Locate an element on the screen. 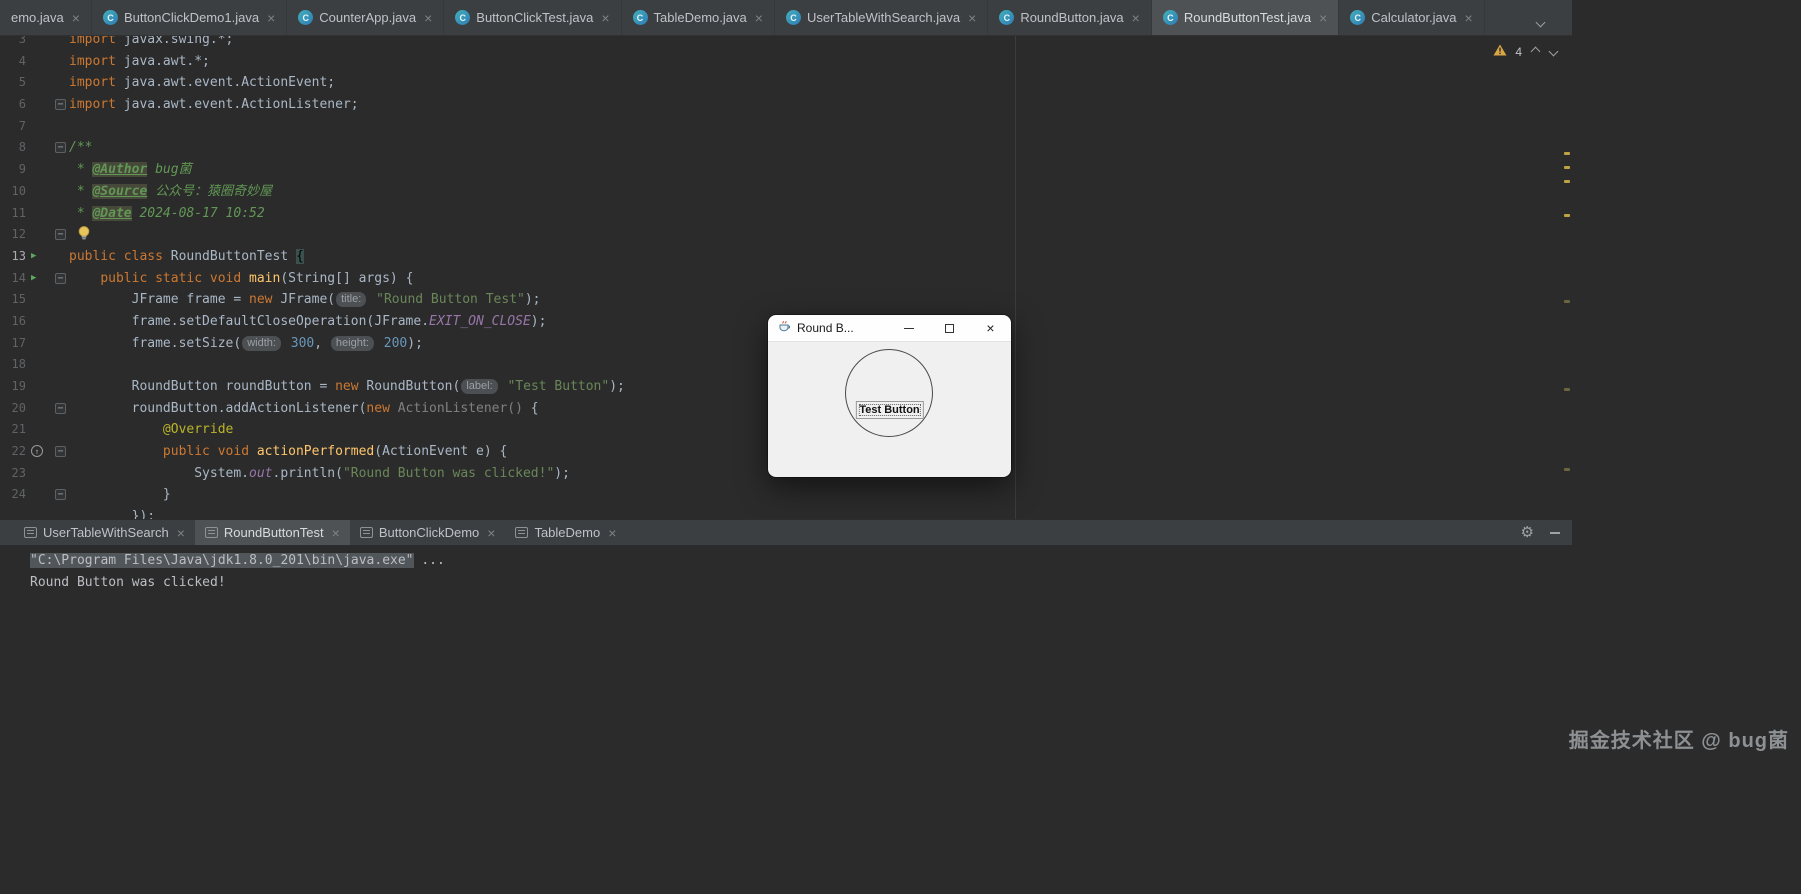 This screenshot has width=1801, height=894. error-stripe is located at coordinates (1567, 277).